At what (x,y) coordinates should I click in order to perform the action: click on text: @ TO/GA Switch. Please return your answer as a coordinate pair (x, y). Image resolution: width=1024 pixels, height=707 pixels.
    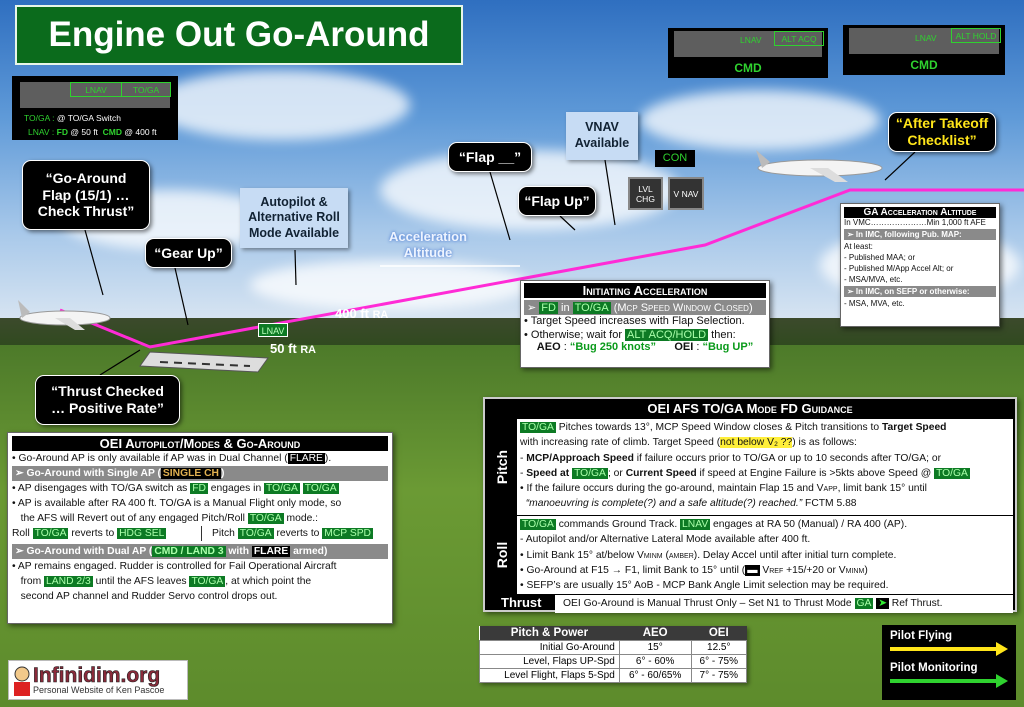
    Looking at the image, I should click on (88, 118).